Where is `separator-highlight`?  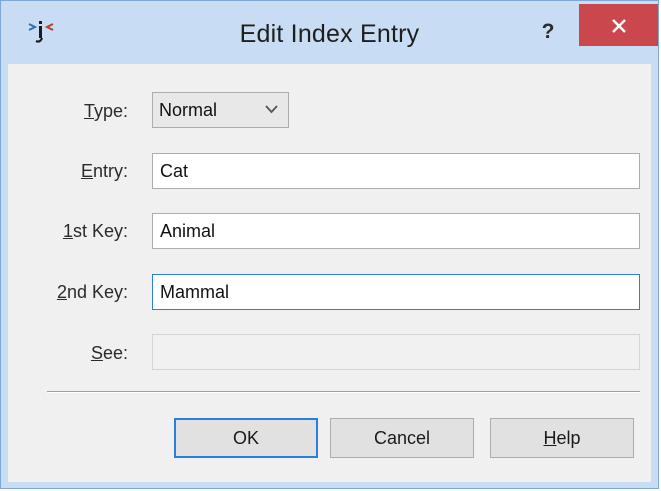 separator-highlight is located at coordinates (343, 392).